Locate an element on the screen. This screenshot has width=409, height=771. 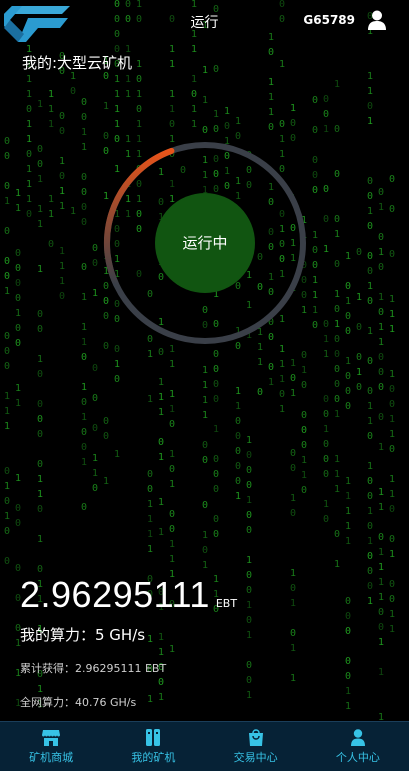
page-title: 我的:大型云矿机 is located at coordinates (77, 63).